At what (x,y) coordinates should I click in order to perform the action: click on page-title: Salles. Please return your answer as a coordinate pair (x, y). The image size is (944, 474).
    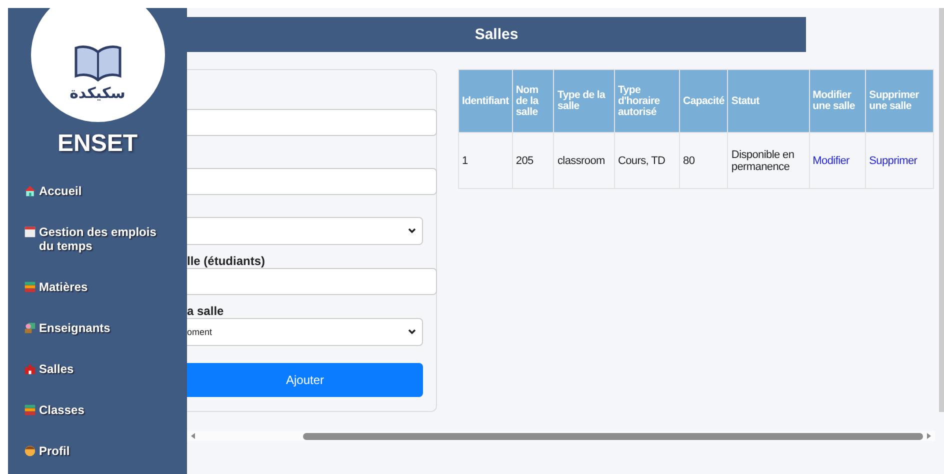
    Looking at the image, I should click on (496, 34).